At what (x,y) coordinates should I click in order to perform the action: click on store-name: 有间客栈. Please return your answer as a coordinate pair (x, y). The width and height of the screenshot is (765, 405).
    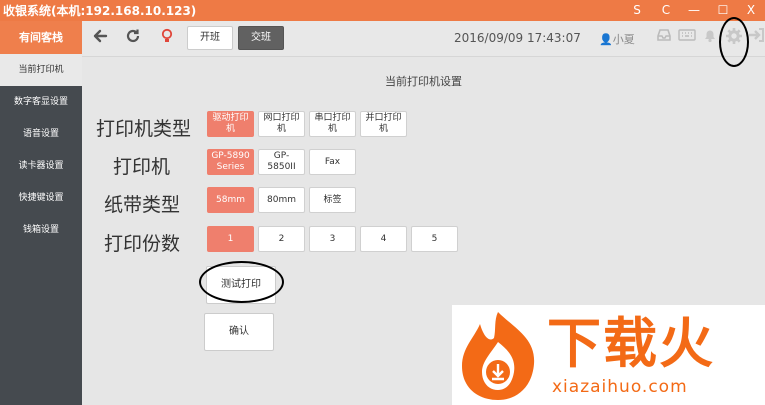
    Looking at the image, I should click on (41, 37).